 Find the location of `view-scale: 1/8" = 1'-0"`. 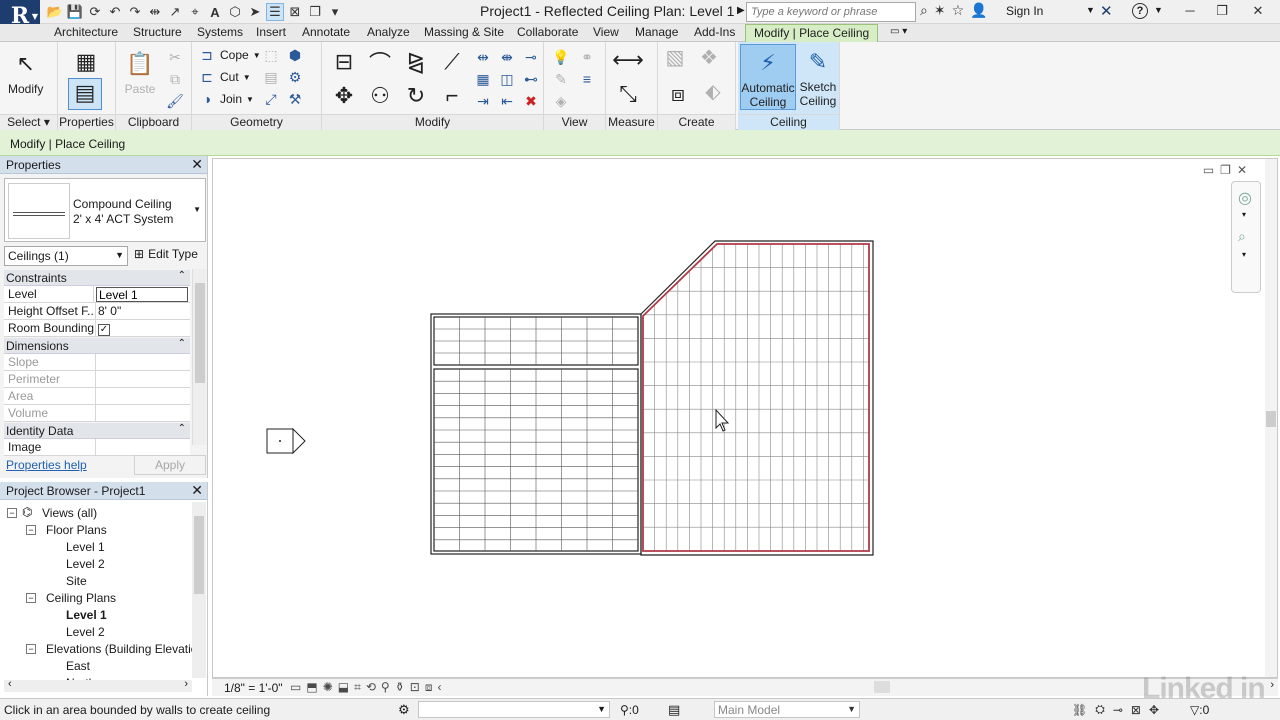

view-scale: 1/8" = 1'-0" is located at coordinates (253, 688).